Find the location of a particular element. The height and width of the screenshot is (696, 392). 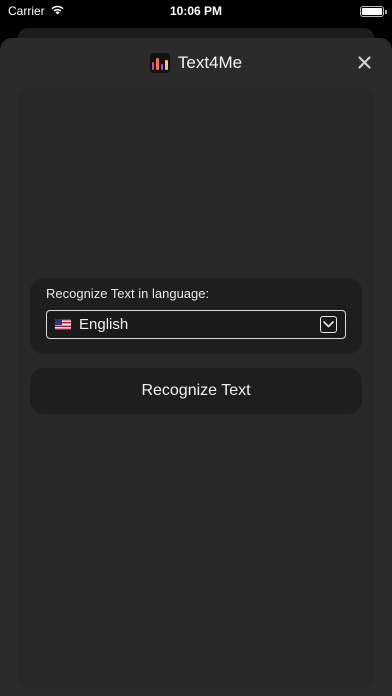

battery-icon is located at coordinates (373, 11).